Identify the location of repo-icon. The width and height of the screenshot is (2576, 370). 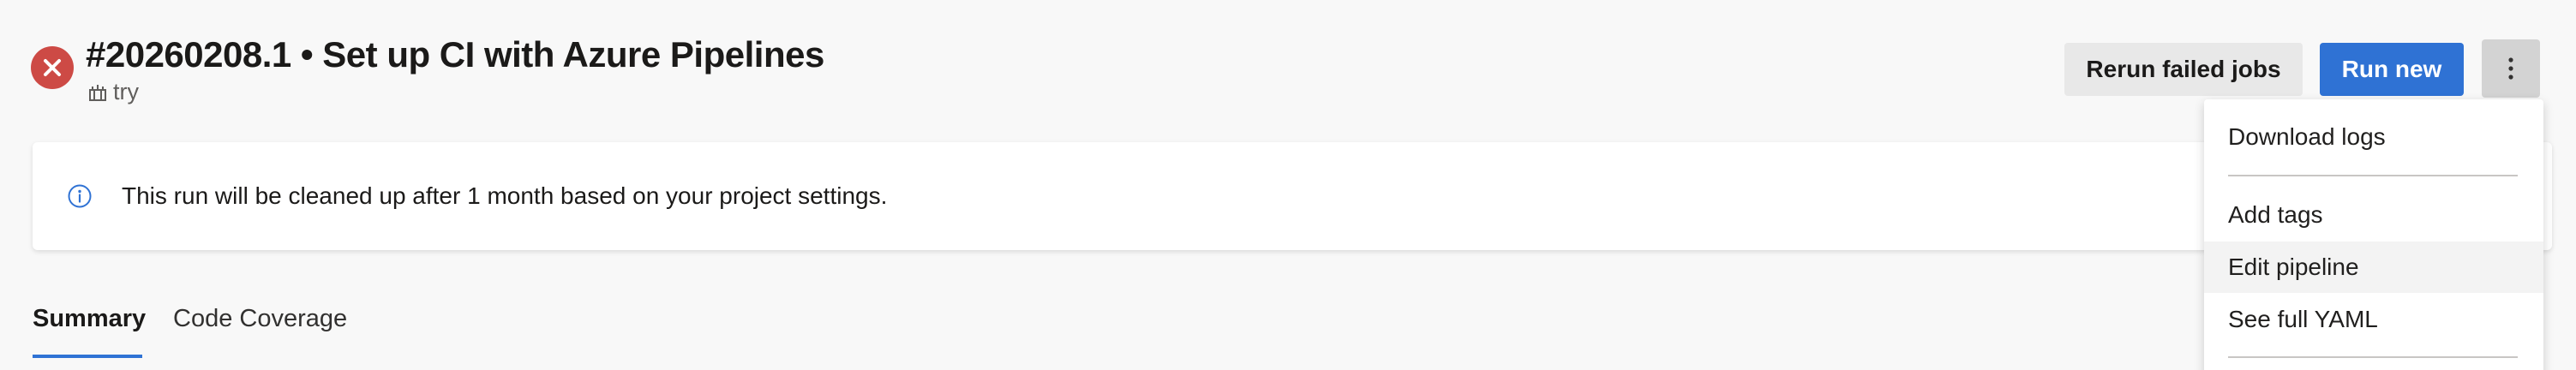
(97, 92).